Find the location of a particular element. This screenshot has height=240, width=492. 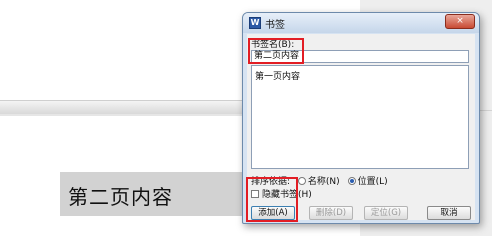

sort-by-name-label: 名称(N) is located at coordinates (324, 182).